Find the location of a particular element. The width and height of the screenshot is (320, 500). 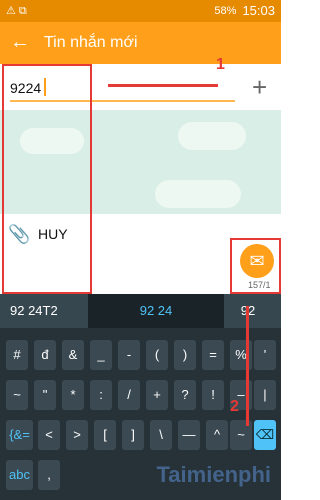

key: \ is located at coordinates (161, 435).